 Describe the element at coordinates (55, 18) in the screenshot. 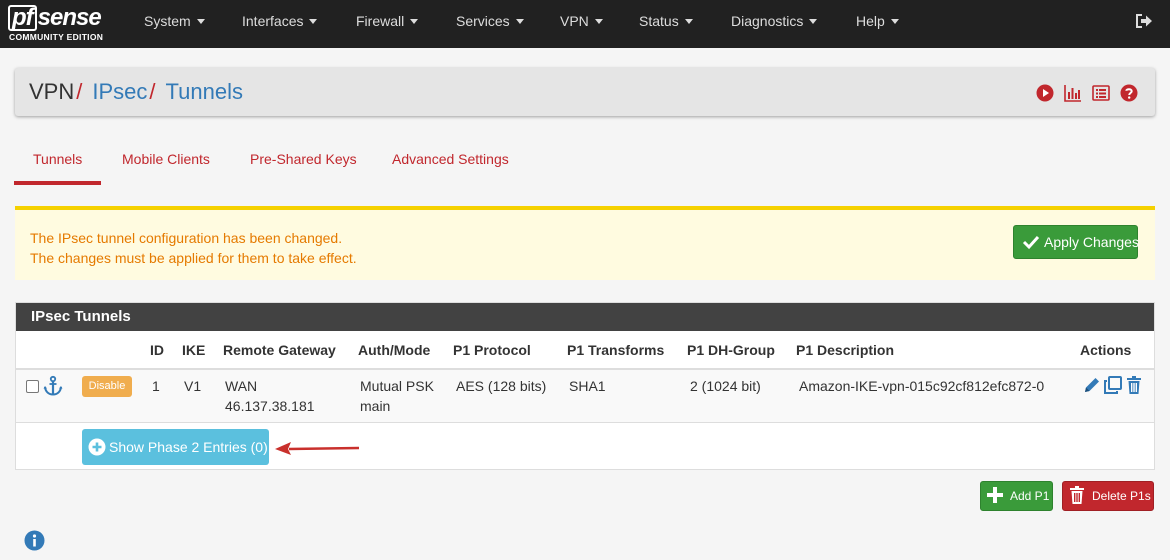

I see `logo-wordmark: pf sense` at that location.